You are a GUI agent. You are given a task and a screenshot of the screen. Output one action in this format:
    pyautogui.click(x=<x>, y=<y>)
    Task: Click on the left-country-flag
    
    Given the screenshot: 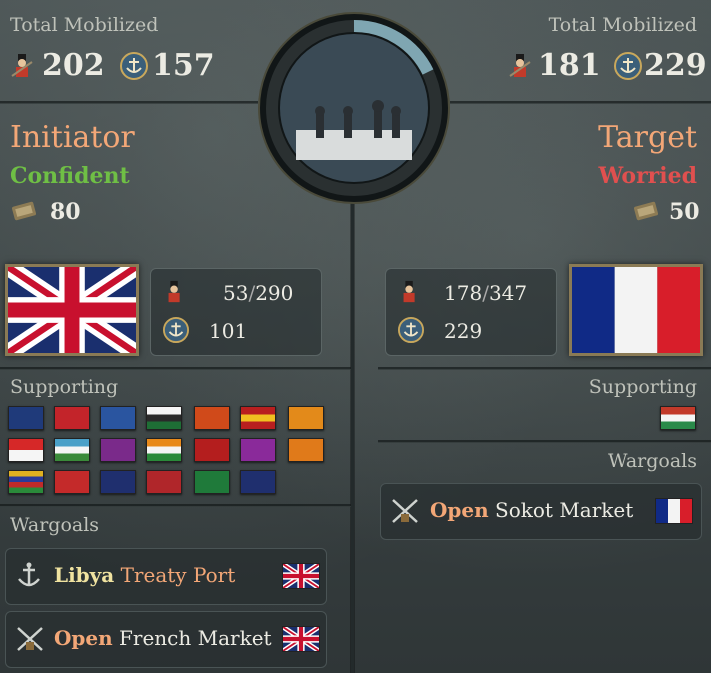 What is the action you would take?
    pyautogui.click(x=72, y=310)
    